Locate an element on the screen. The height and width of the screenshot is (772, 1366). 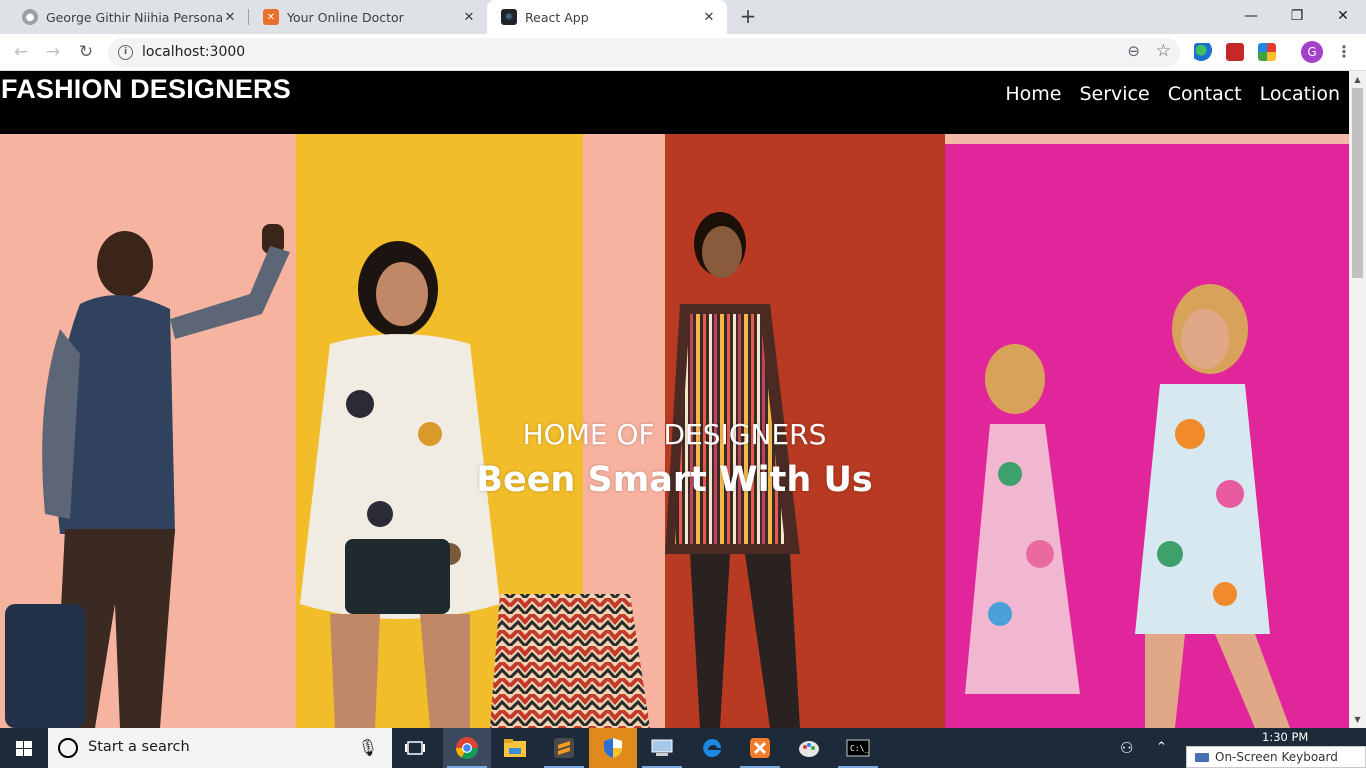
address-bar: i localhost:3000 ⊖ ☆ is located at coordinates (644, 52).